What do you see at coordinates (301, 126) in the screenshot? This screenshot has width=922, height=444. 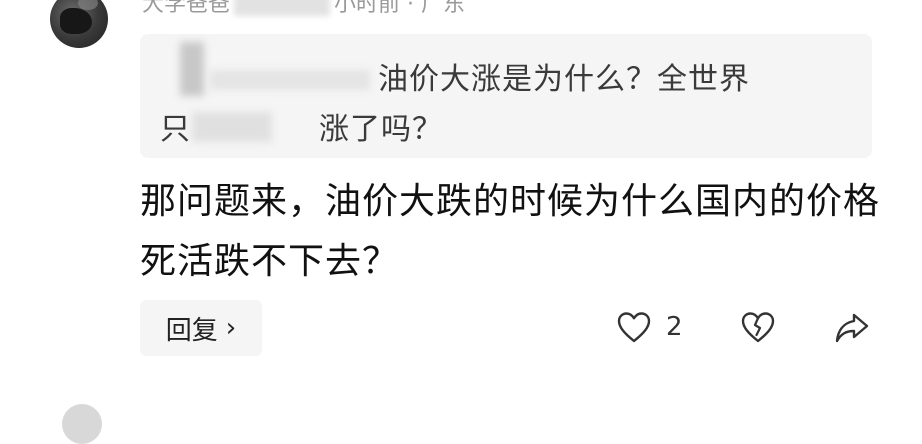 I see `quoted-text-line-2: 只 涨了吗？` at bounding box center [301, 126].